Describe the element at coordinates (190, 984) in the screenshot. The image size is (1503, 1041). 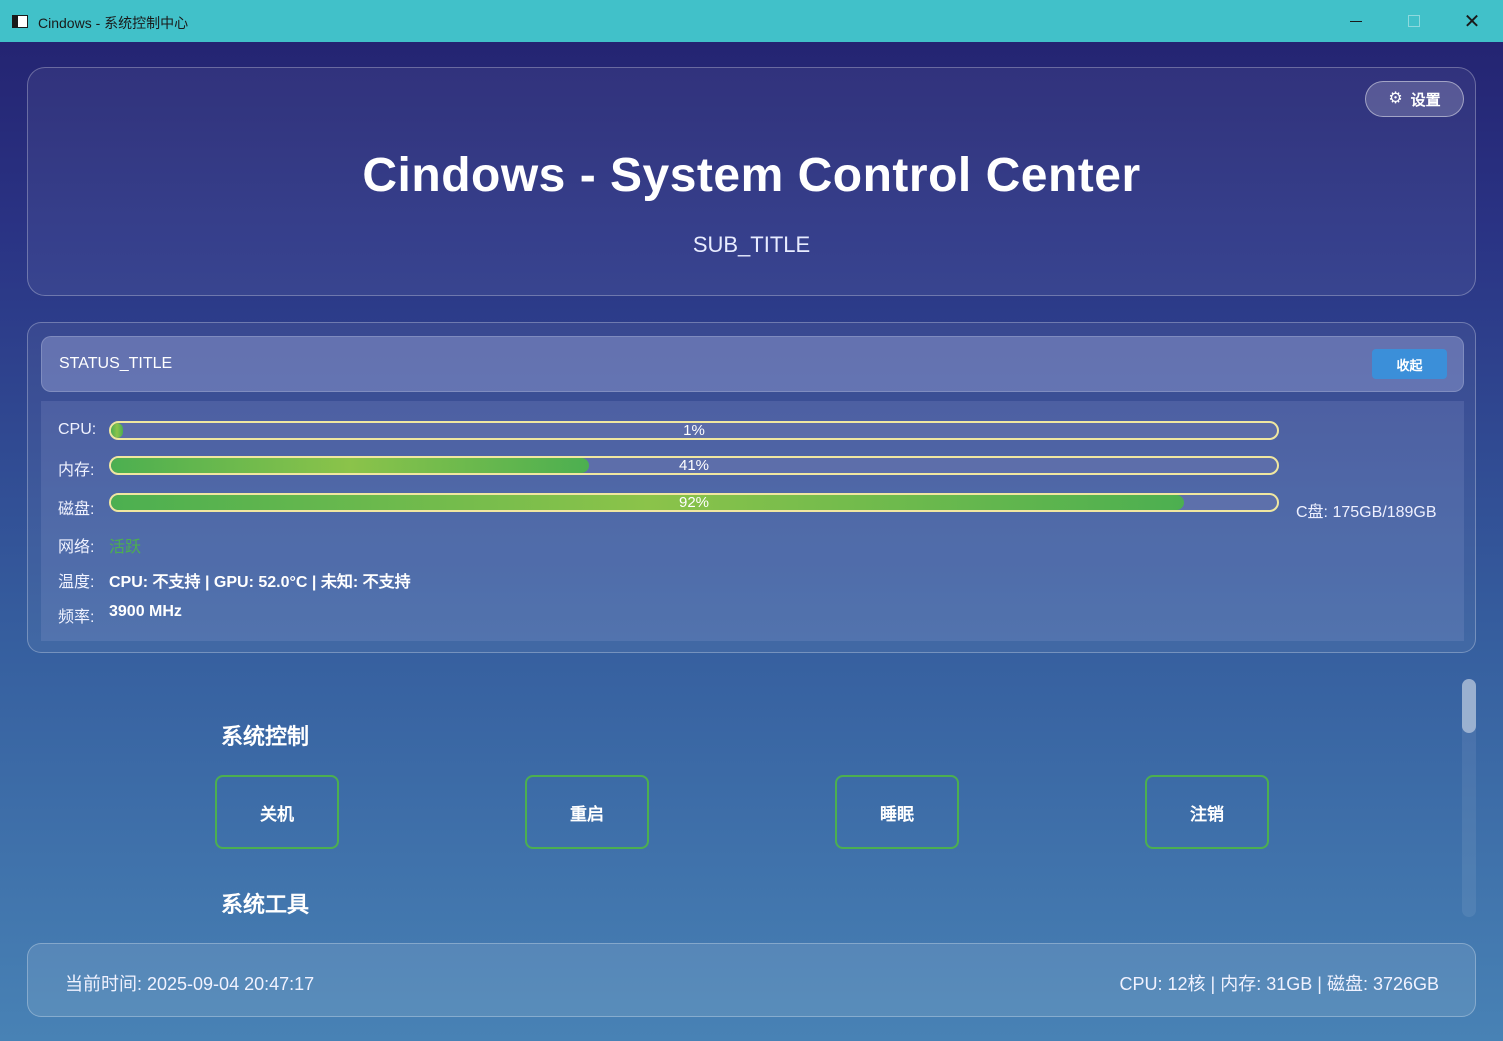
I see `current-time: 当前时间: 2025-09-04 20:47:17` at that location.